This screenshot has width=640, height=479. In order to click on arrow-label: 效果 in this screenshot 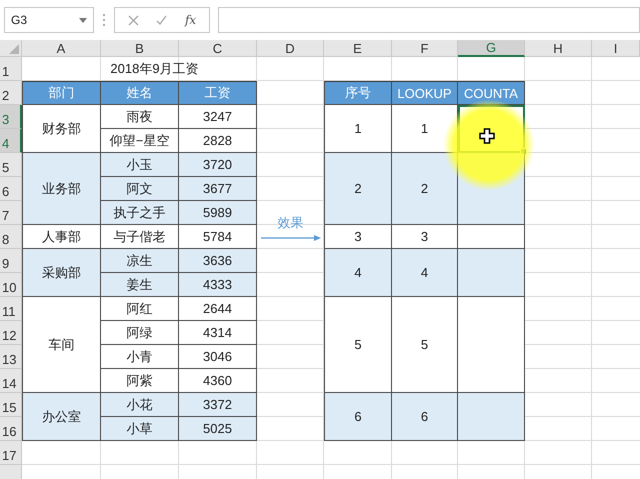, I will do `click(291, 223)`.